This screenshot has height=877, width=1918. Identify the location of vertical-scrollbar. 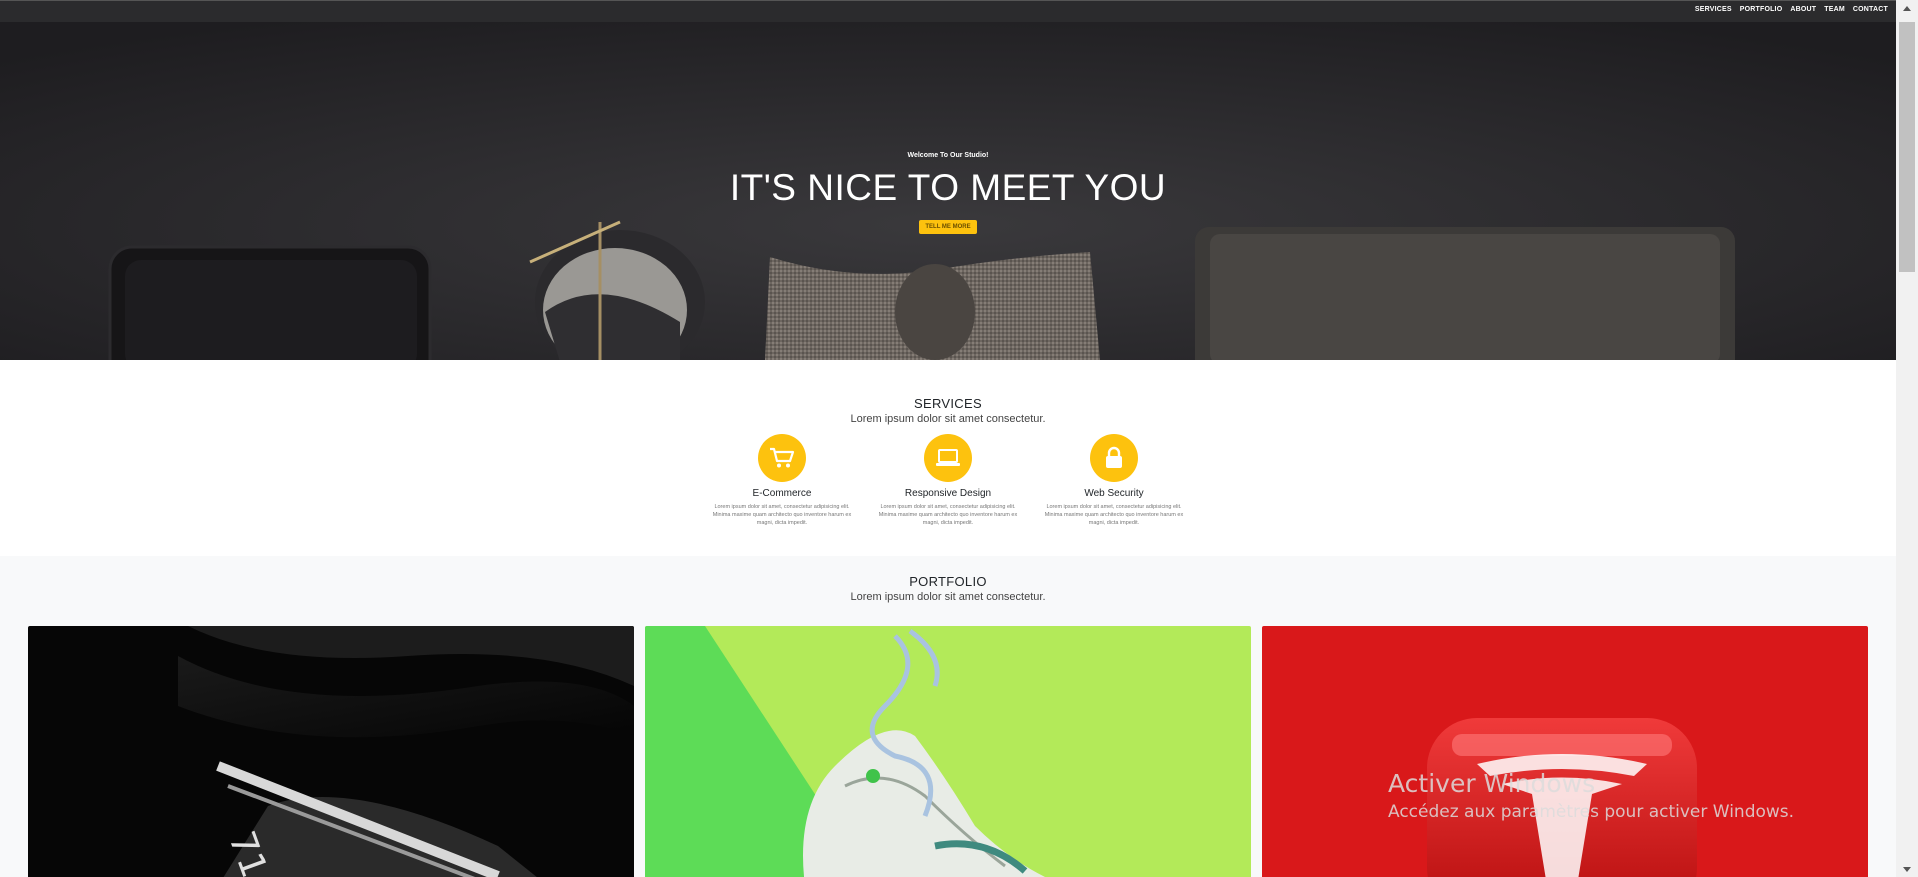
(1907, 438).